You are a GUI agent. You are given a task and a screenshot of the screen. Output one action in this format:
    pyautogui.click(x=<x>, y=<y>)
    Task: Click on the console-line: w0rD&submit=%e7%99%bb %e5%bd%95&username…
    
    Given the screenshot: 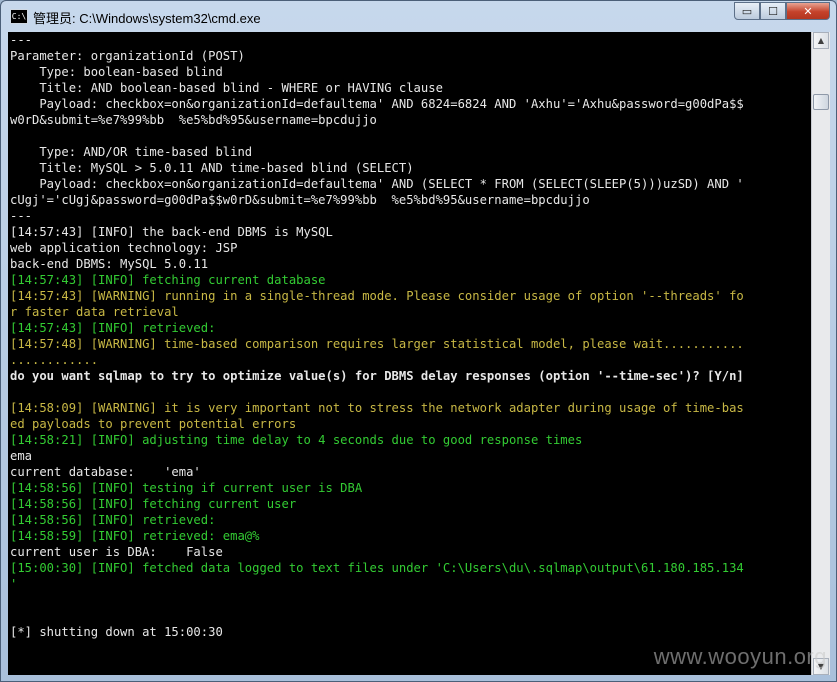 What is the action you would take?
    pyautogui.click(x=193, y=120)
    